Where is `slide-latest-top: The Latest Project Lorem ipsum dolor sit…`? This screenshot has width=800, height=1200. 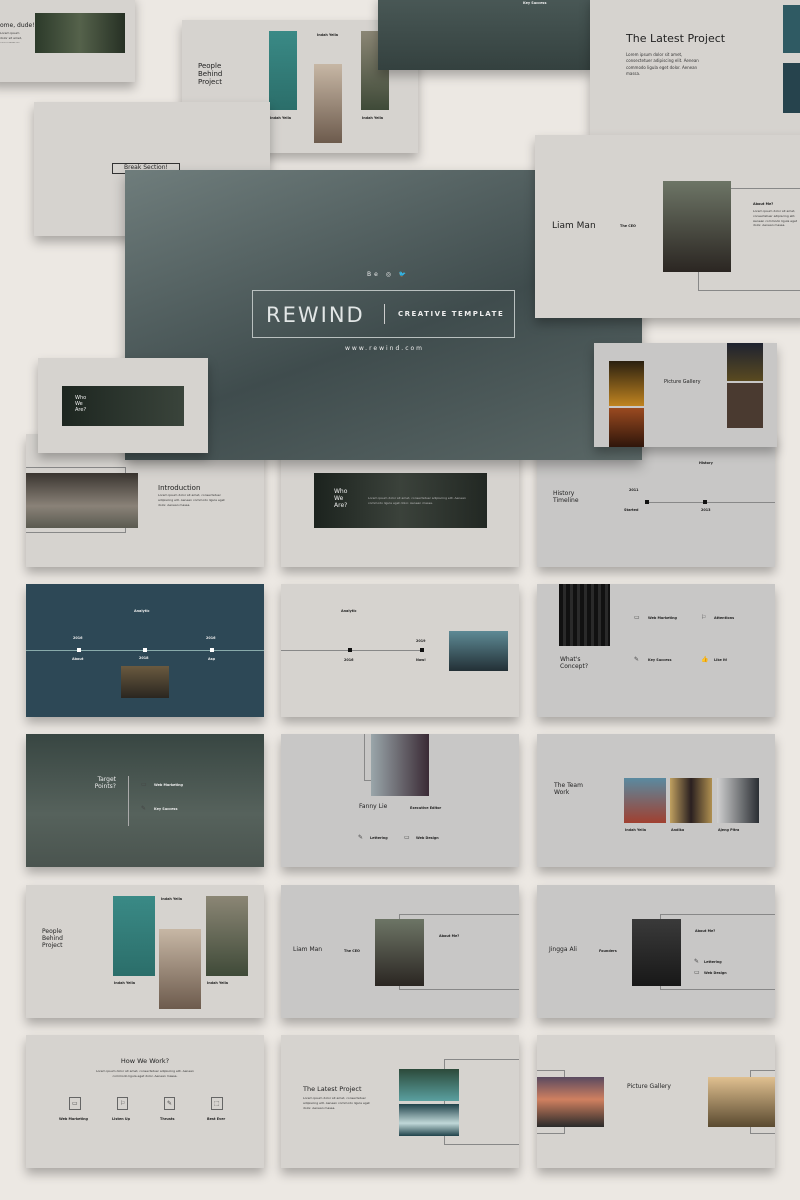
slide-latest-top: The Latest Project Lorem ipsum dolor sit… is located at coordinates (695, 67).